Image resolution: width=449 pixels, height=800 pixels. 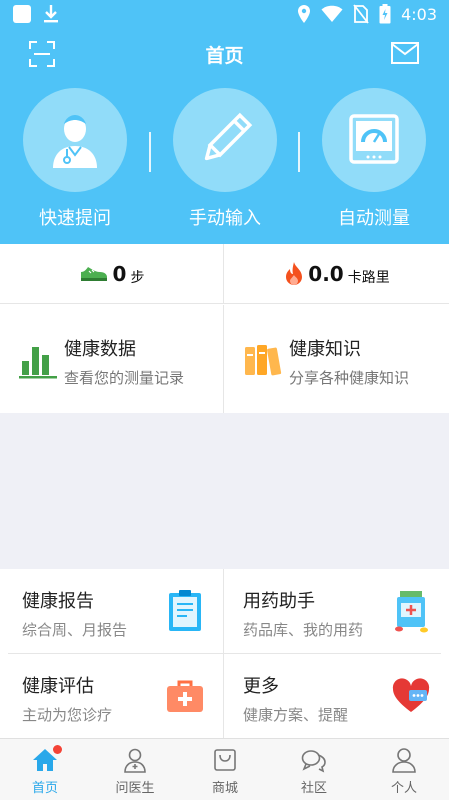 I want to click on home-icon, so click(x=47, y=759).